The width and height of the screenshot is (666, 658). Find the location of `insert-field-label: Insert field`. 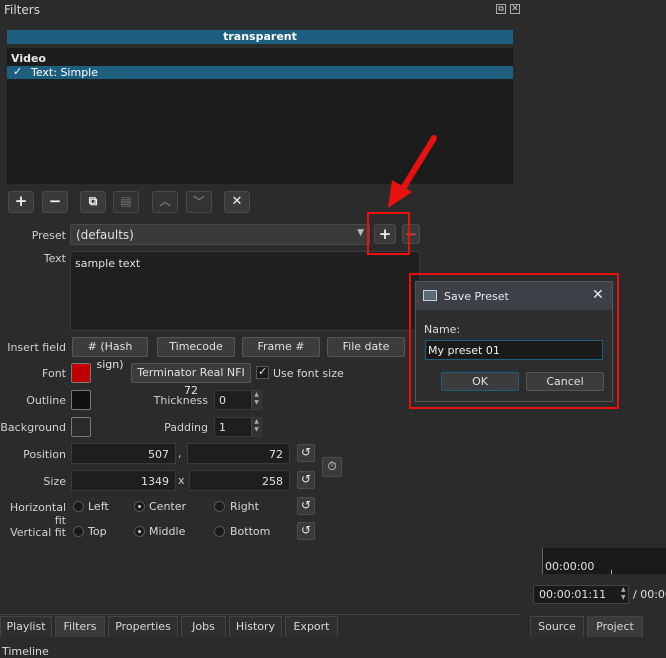

insert-field-label: Insert field is located at coordinates (36, 347).